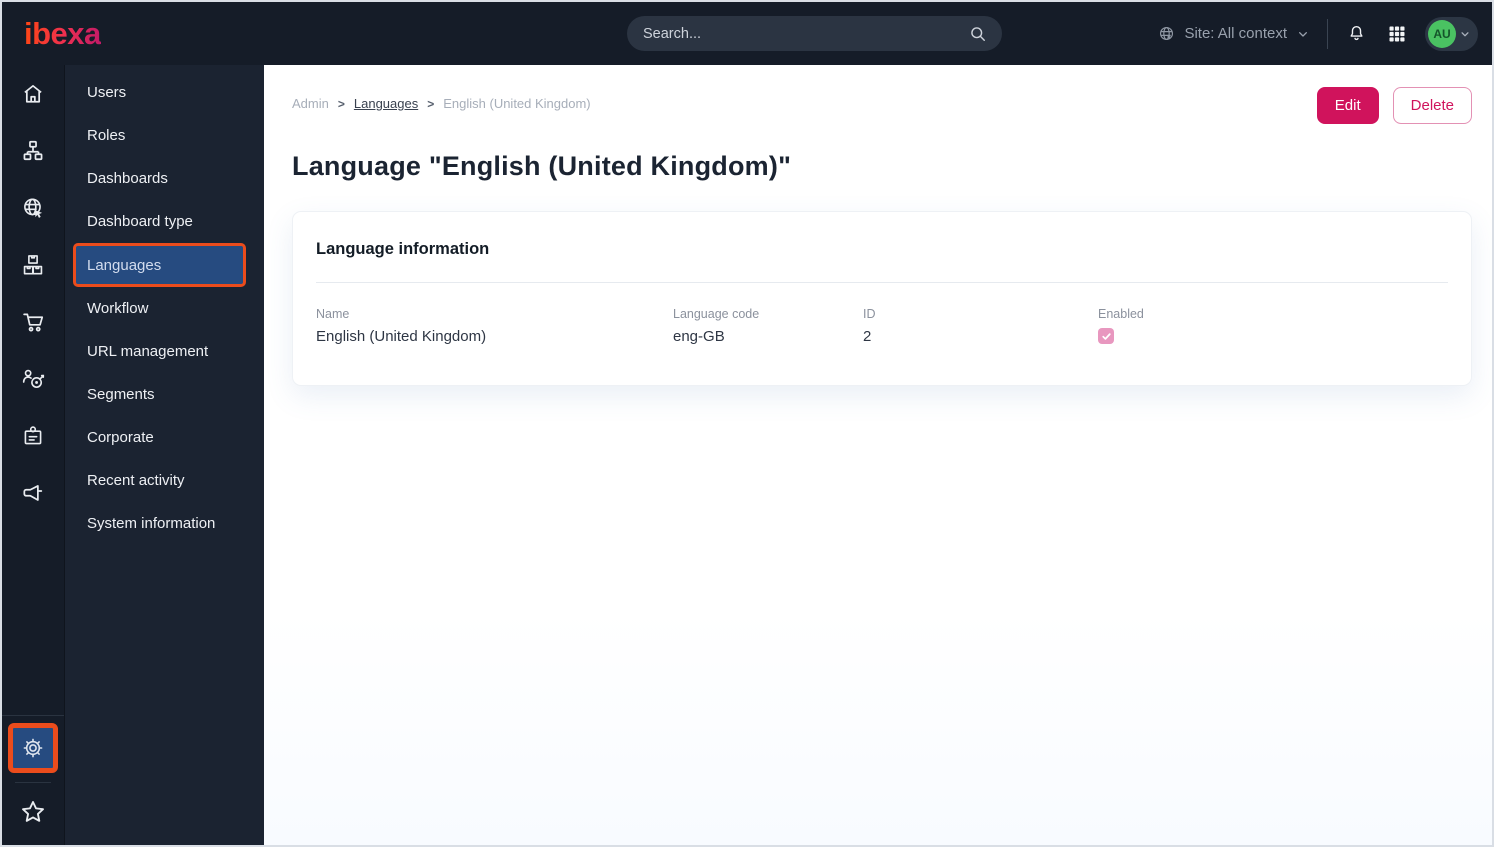  I want to click on breadcrumb-current: English (United Kingdom), so click(517, 103).